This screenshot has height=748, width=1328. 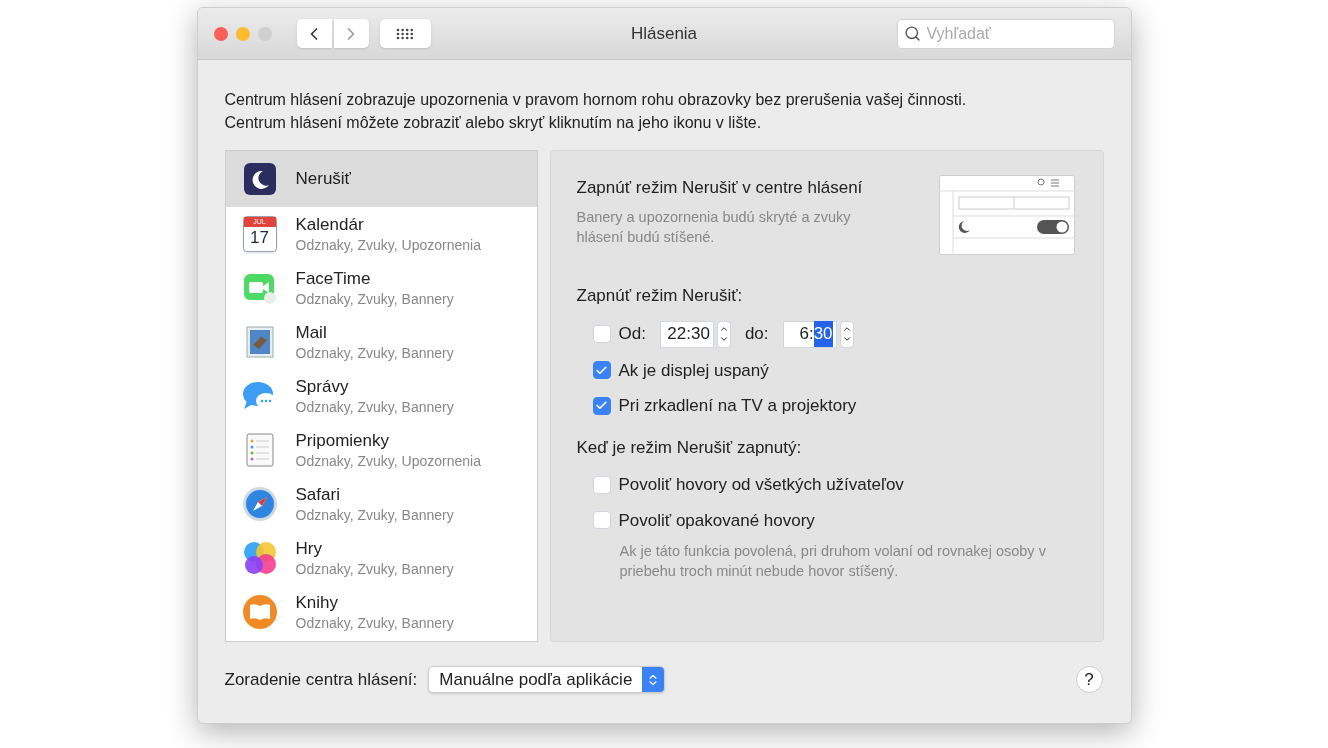 What do you see at coordinates (756, 334) in the screenshot?
I see `to-label: do:` at bounding box center [756, 334].